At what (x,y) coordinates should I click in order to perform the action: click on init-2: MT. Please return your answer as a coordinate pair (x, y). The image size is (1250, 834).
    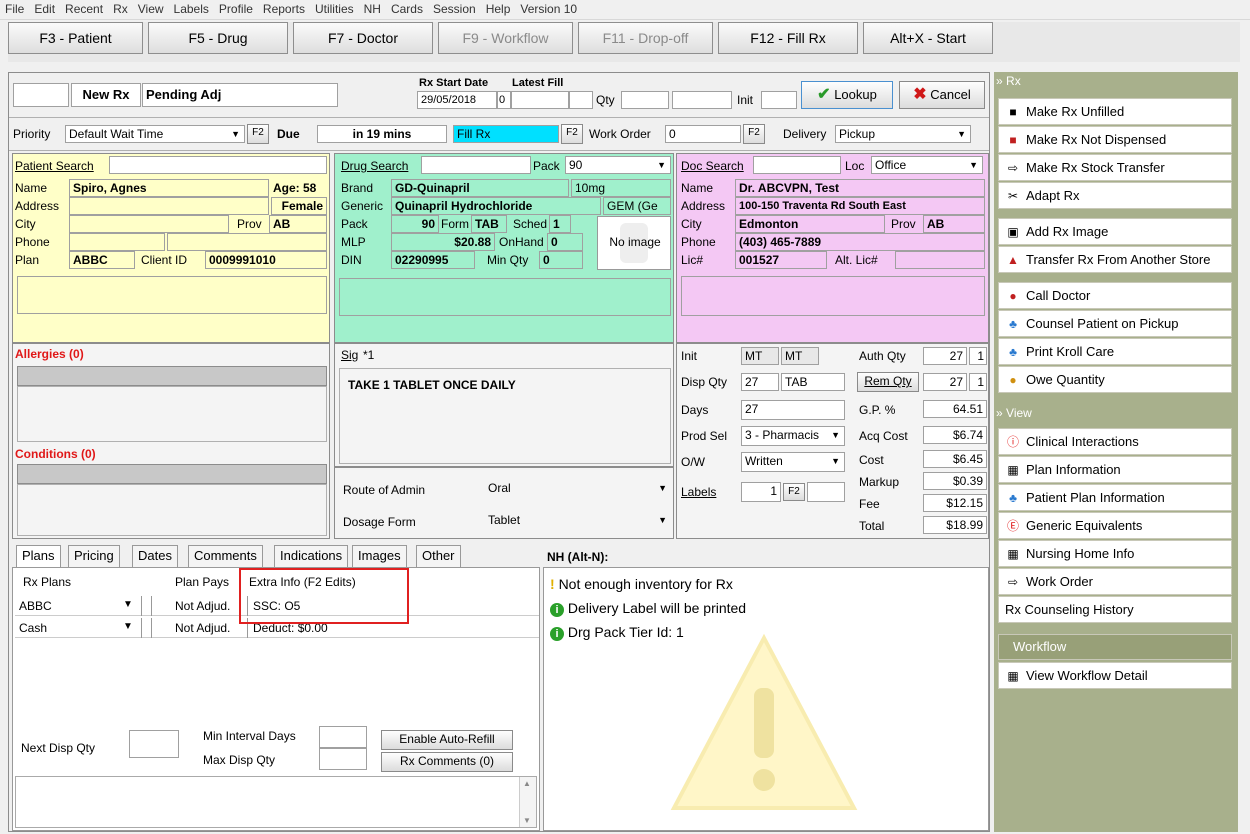
    Looking at the image, I should click on (800, 356).